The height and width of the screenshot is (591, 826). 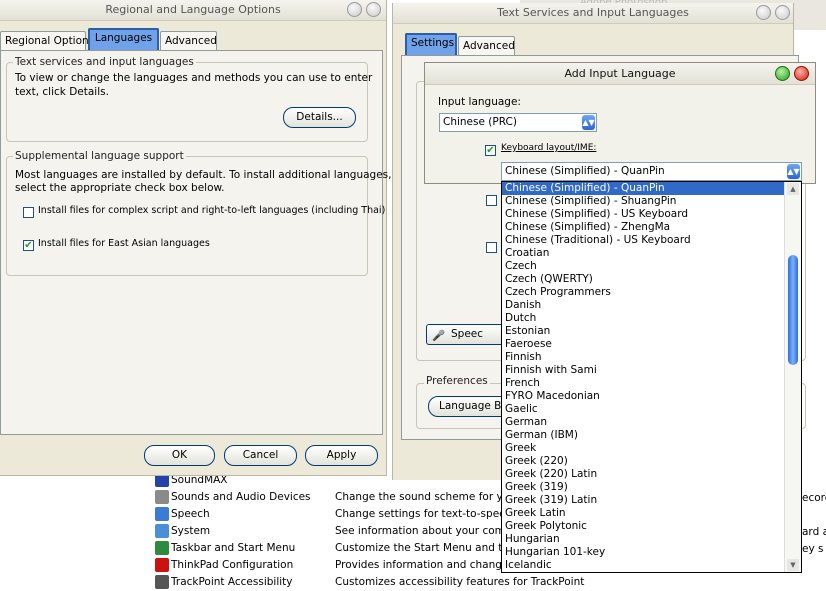 I want to click on input-language-select: Chinese (PRC) ▲▼, so click(x=518, y=122).